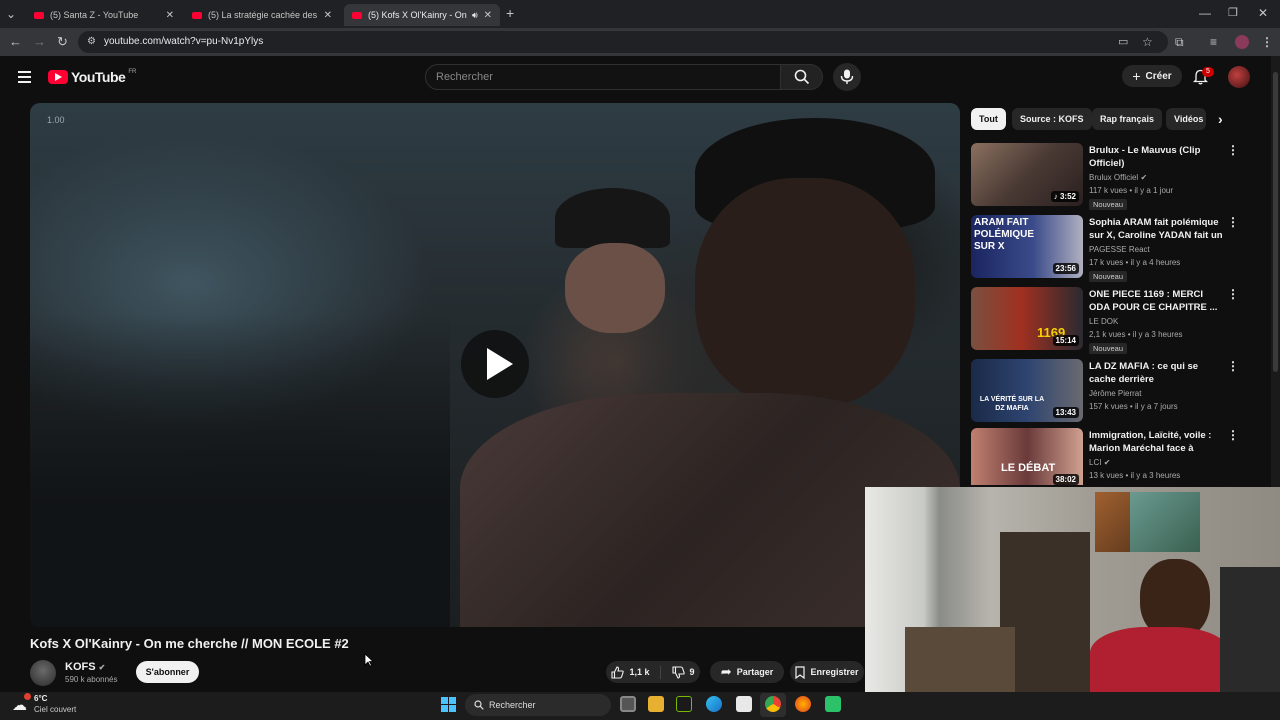 This screenshot has width=1280, height=720. What do you see at coordinates (1275, 222) in the screenshot?
I see `scrollbar-thumb` at bounding box center [1275, 222].